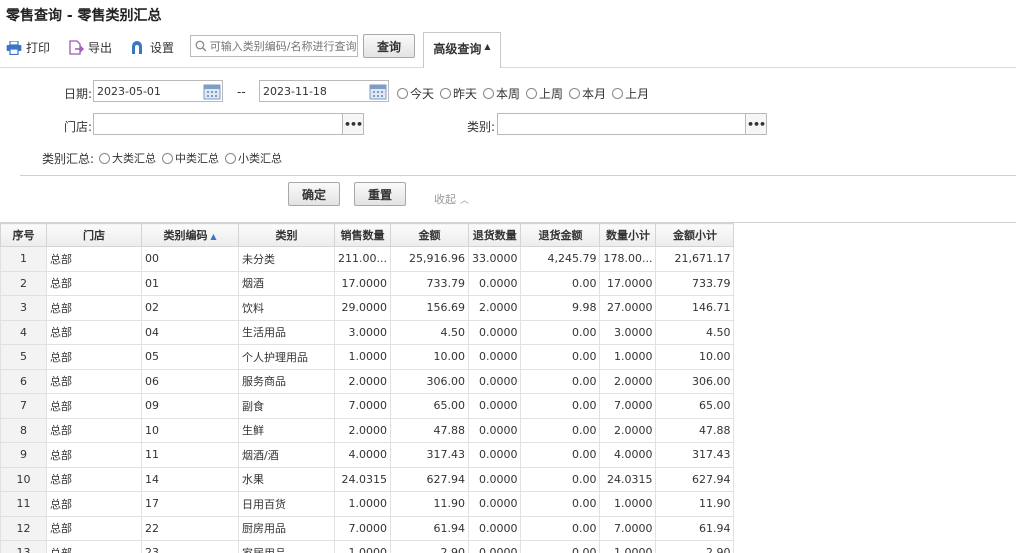 This screenshot has width=1016, height=553. Describe the element at coordinates (362, 235) in the screenshot. I see `col-sales-qty-header: 销售数量` at that location.